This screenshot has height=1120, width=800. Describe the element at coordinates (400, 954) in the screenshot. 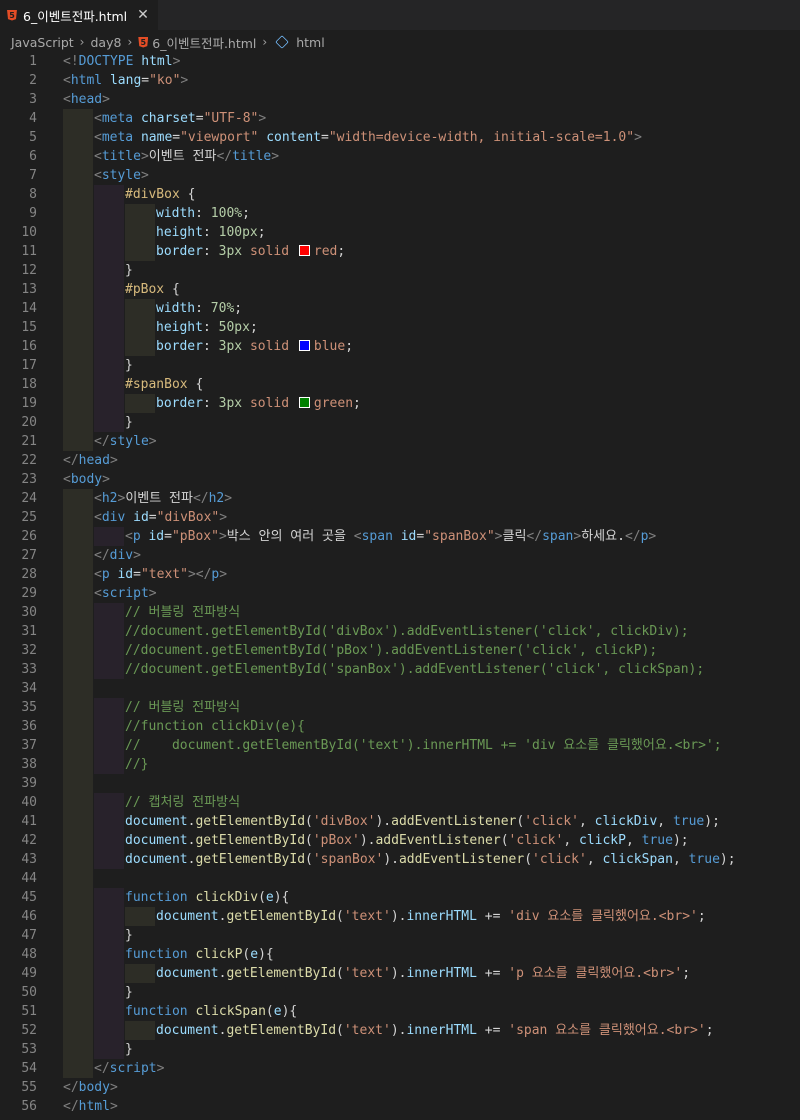

I see `code-line: 48 function clickP(e){` at that location.